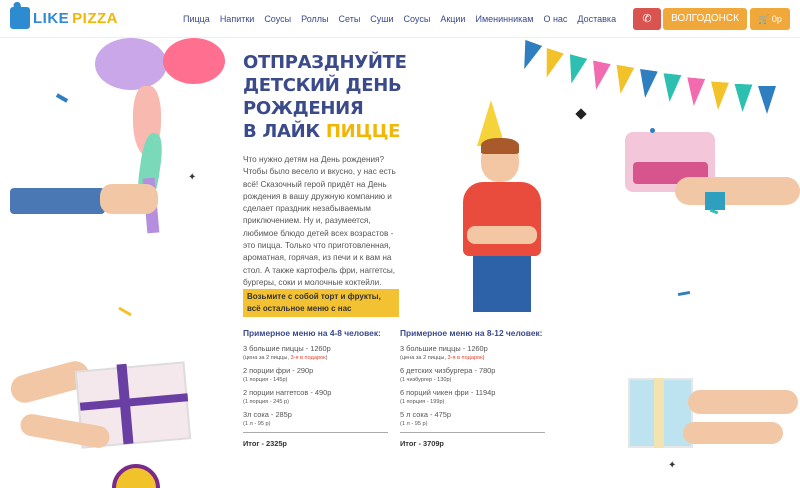 The image size is (800, 488). I want to click on logo-pizza-text: PIZZA, so click(95, 18).